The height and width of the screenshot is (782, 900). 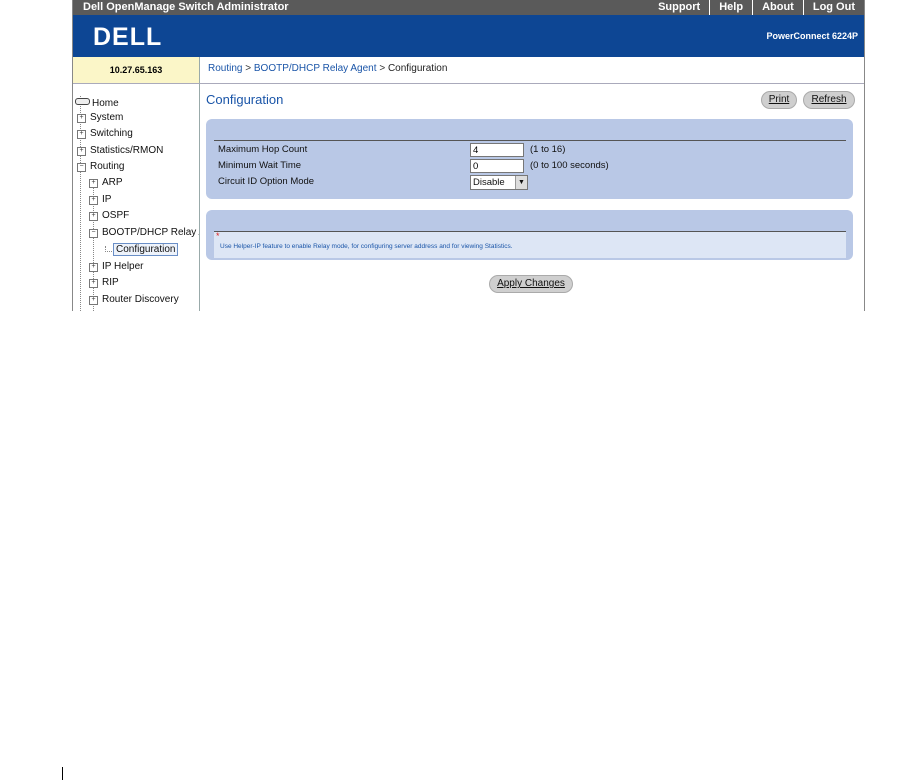 I want to click on refresh-button: Refresh, so click(x=829, y=100).